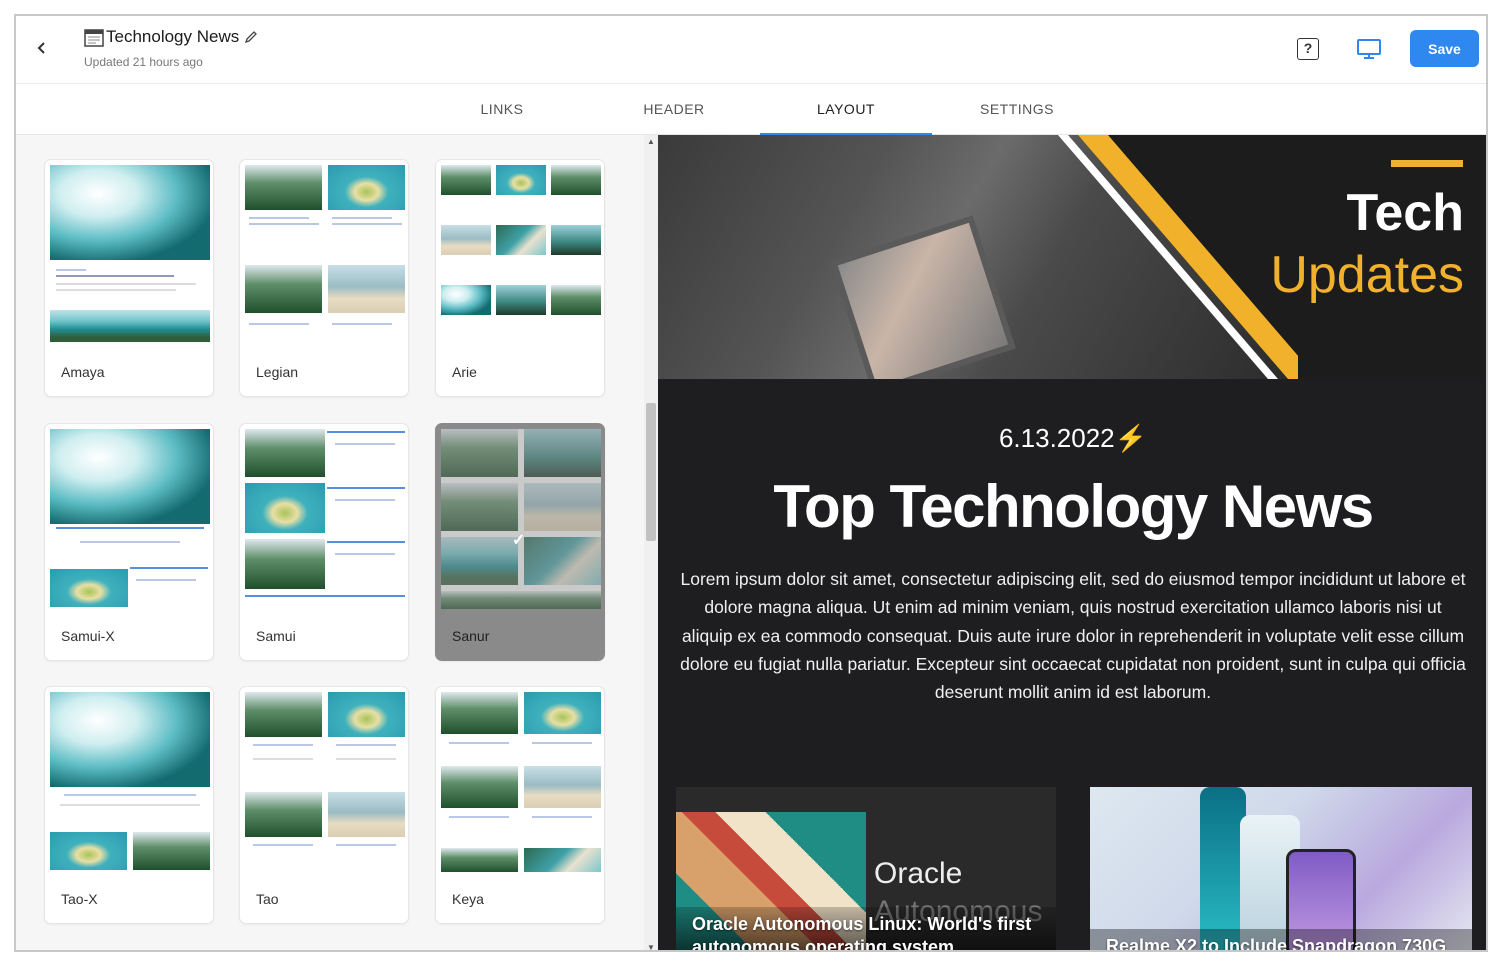  Describe the element at coordinates (651, 946) in the screenshot. I see `scroll-down-arrow-icon: ▼` at that location.